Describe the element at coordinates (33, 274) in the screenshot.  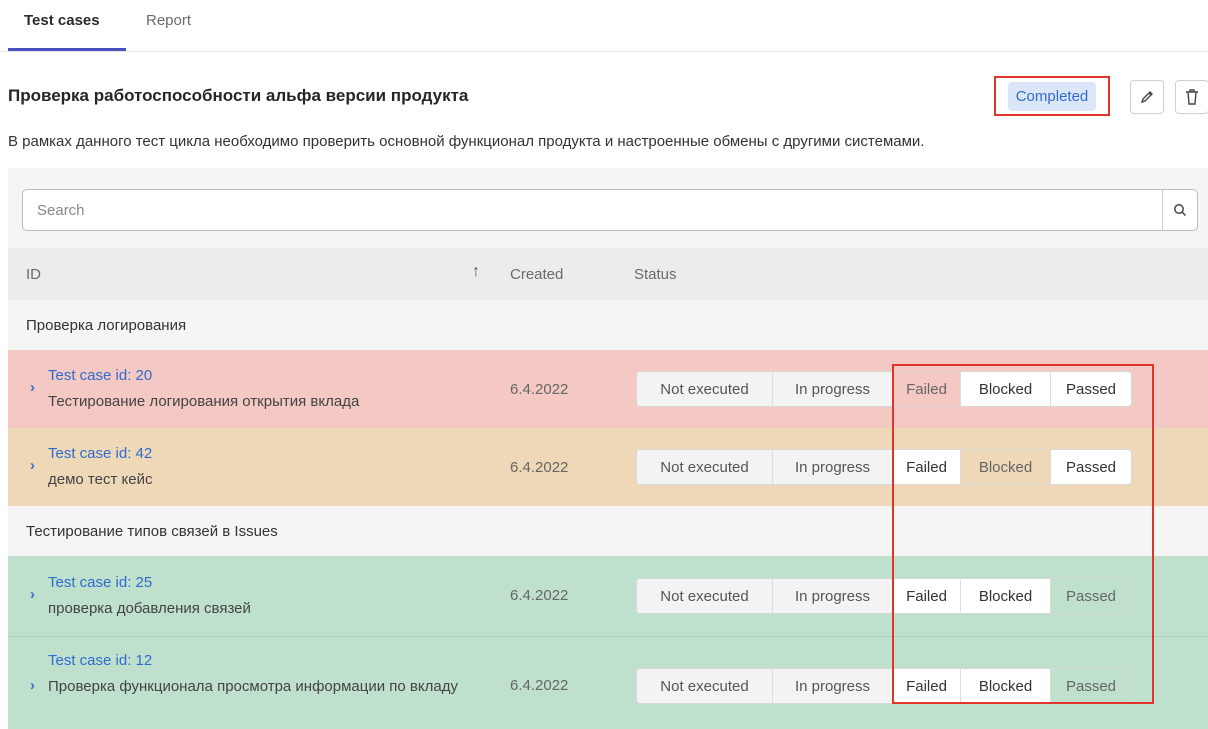
I see `column-header-id: ID` at that location.